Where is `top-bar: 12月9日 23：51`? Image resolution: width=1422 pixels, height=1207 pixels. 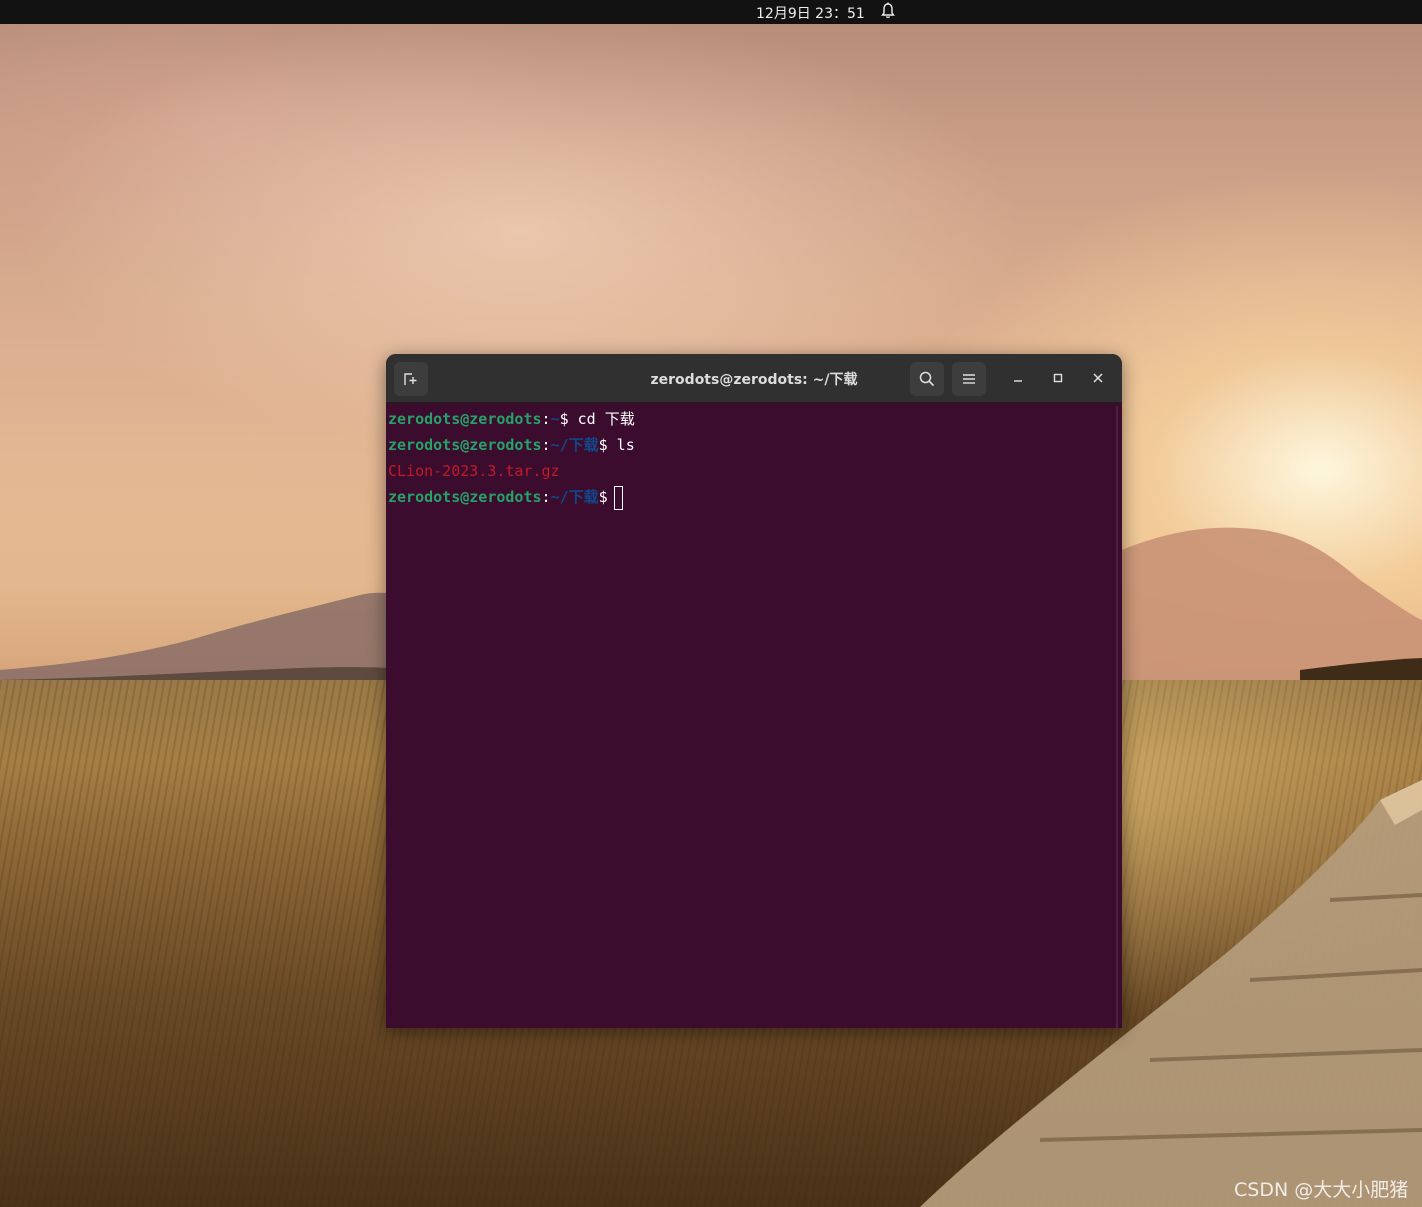
top-bar: 12月9日 23：51 is located at coordinates (711, 12).